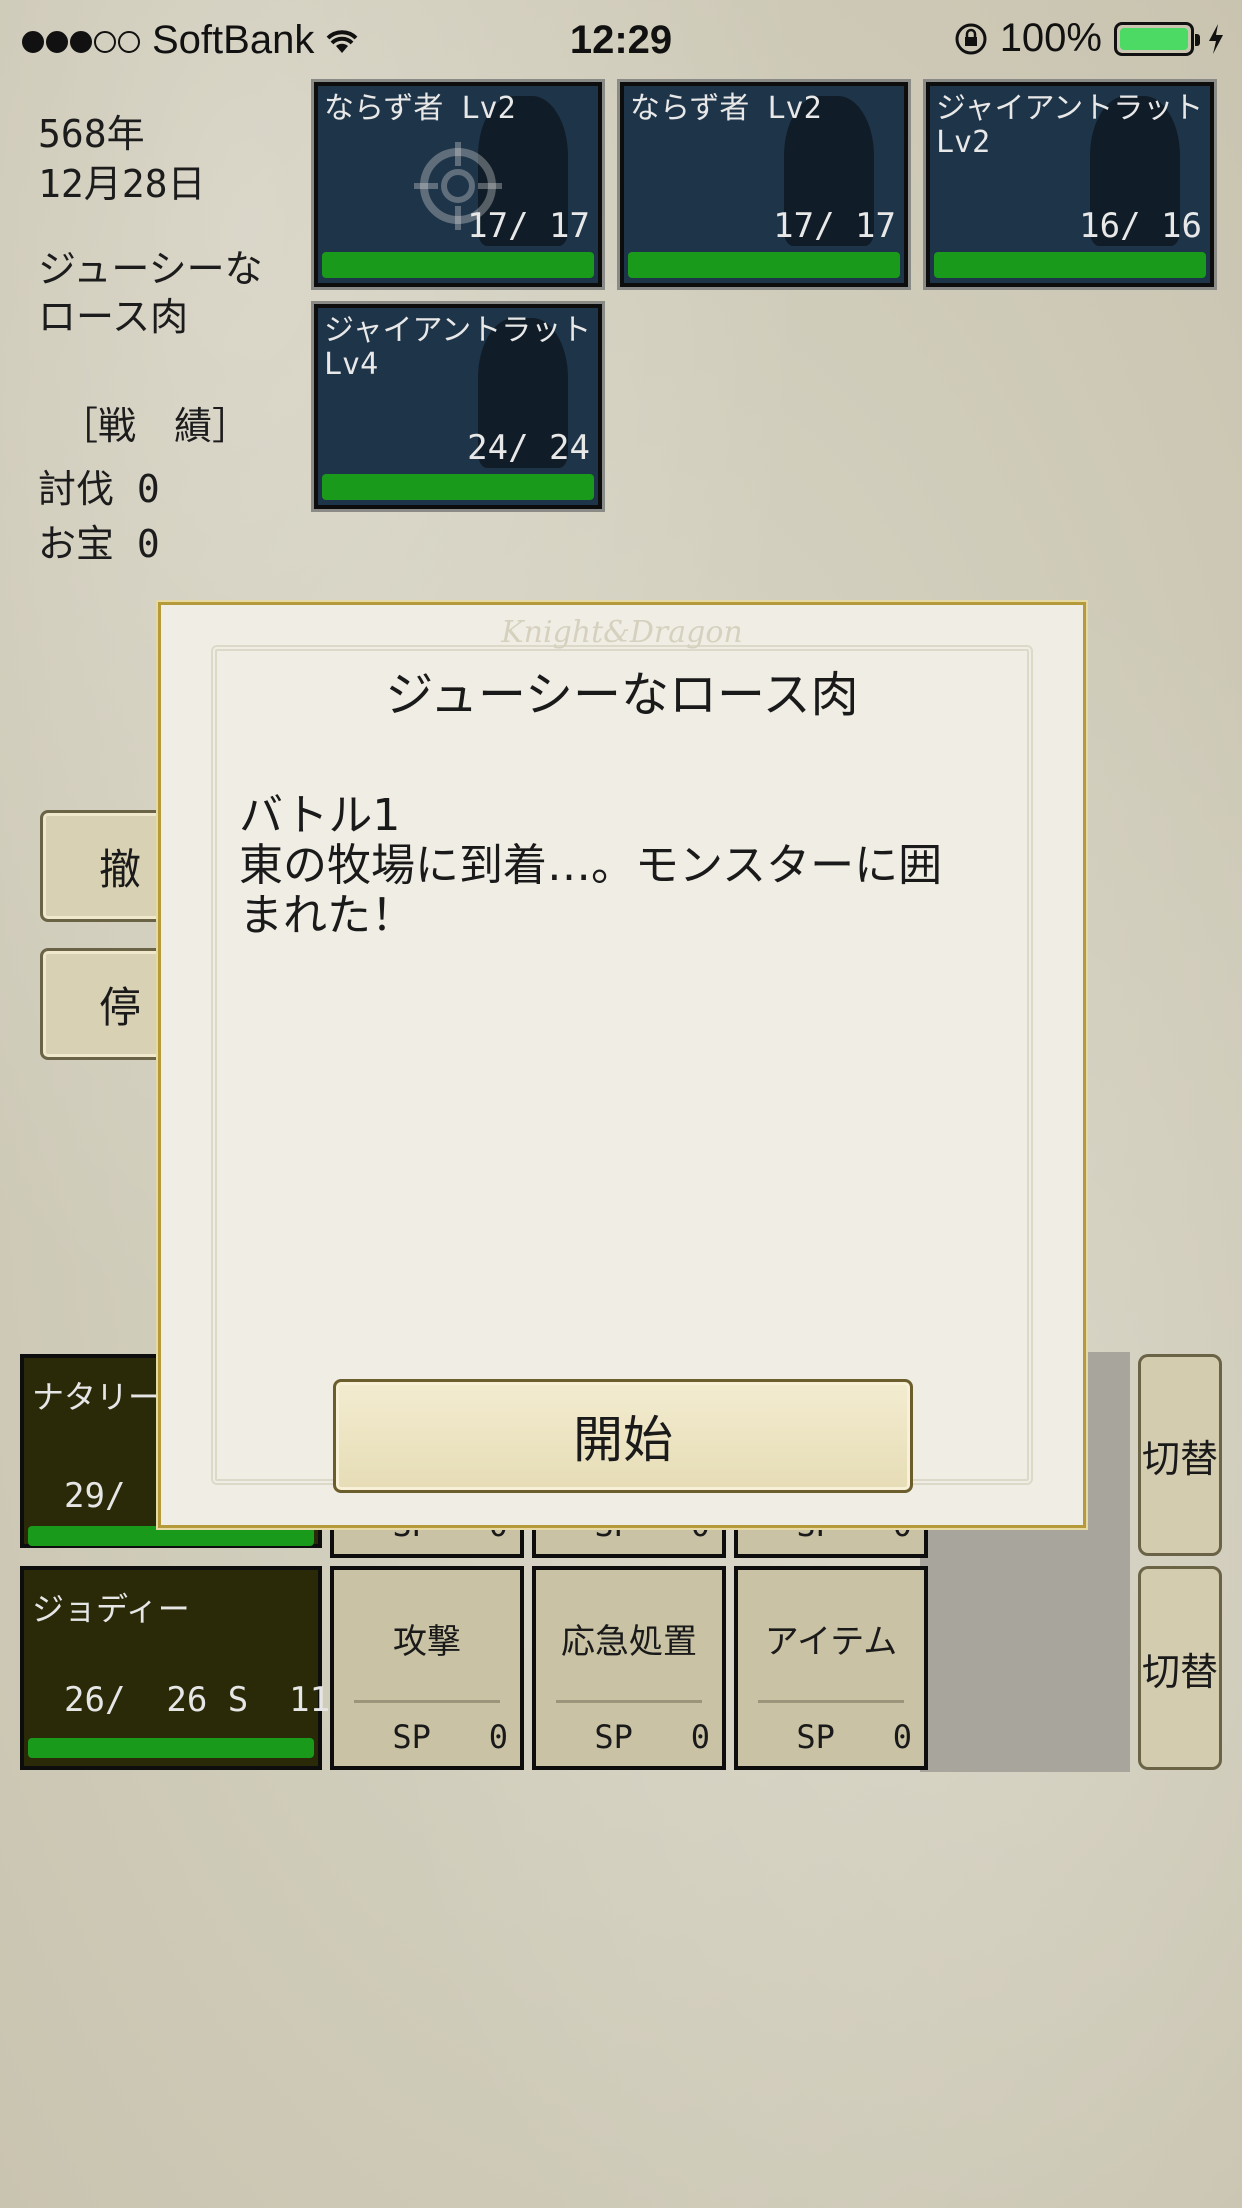  Describe the element at coordinates (113, 317) in the screenshot. I see `quest-name-line2: ロース肉` at that location.